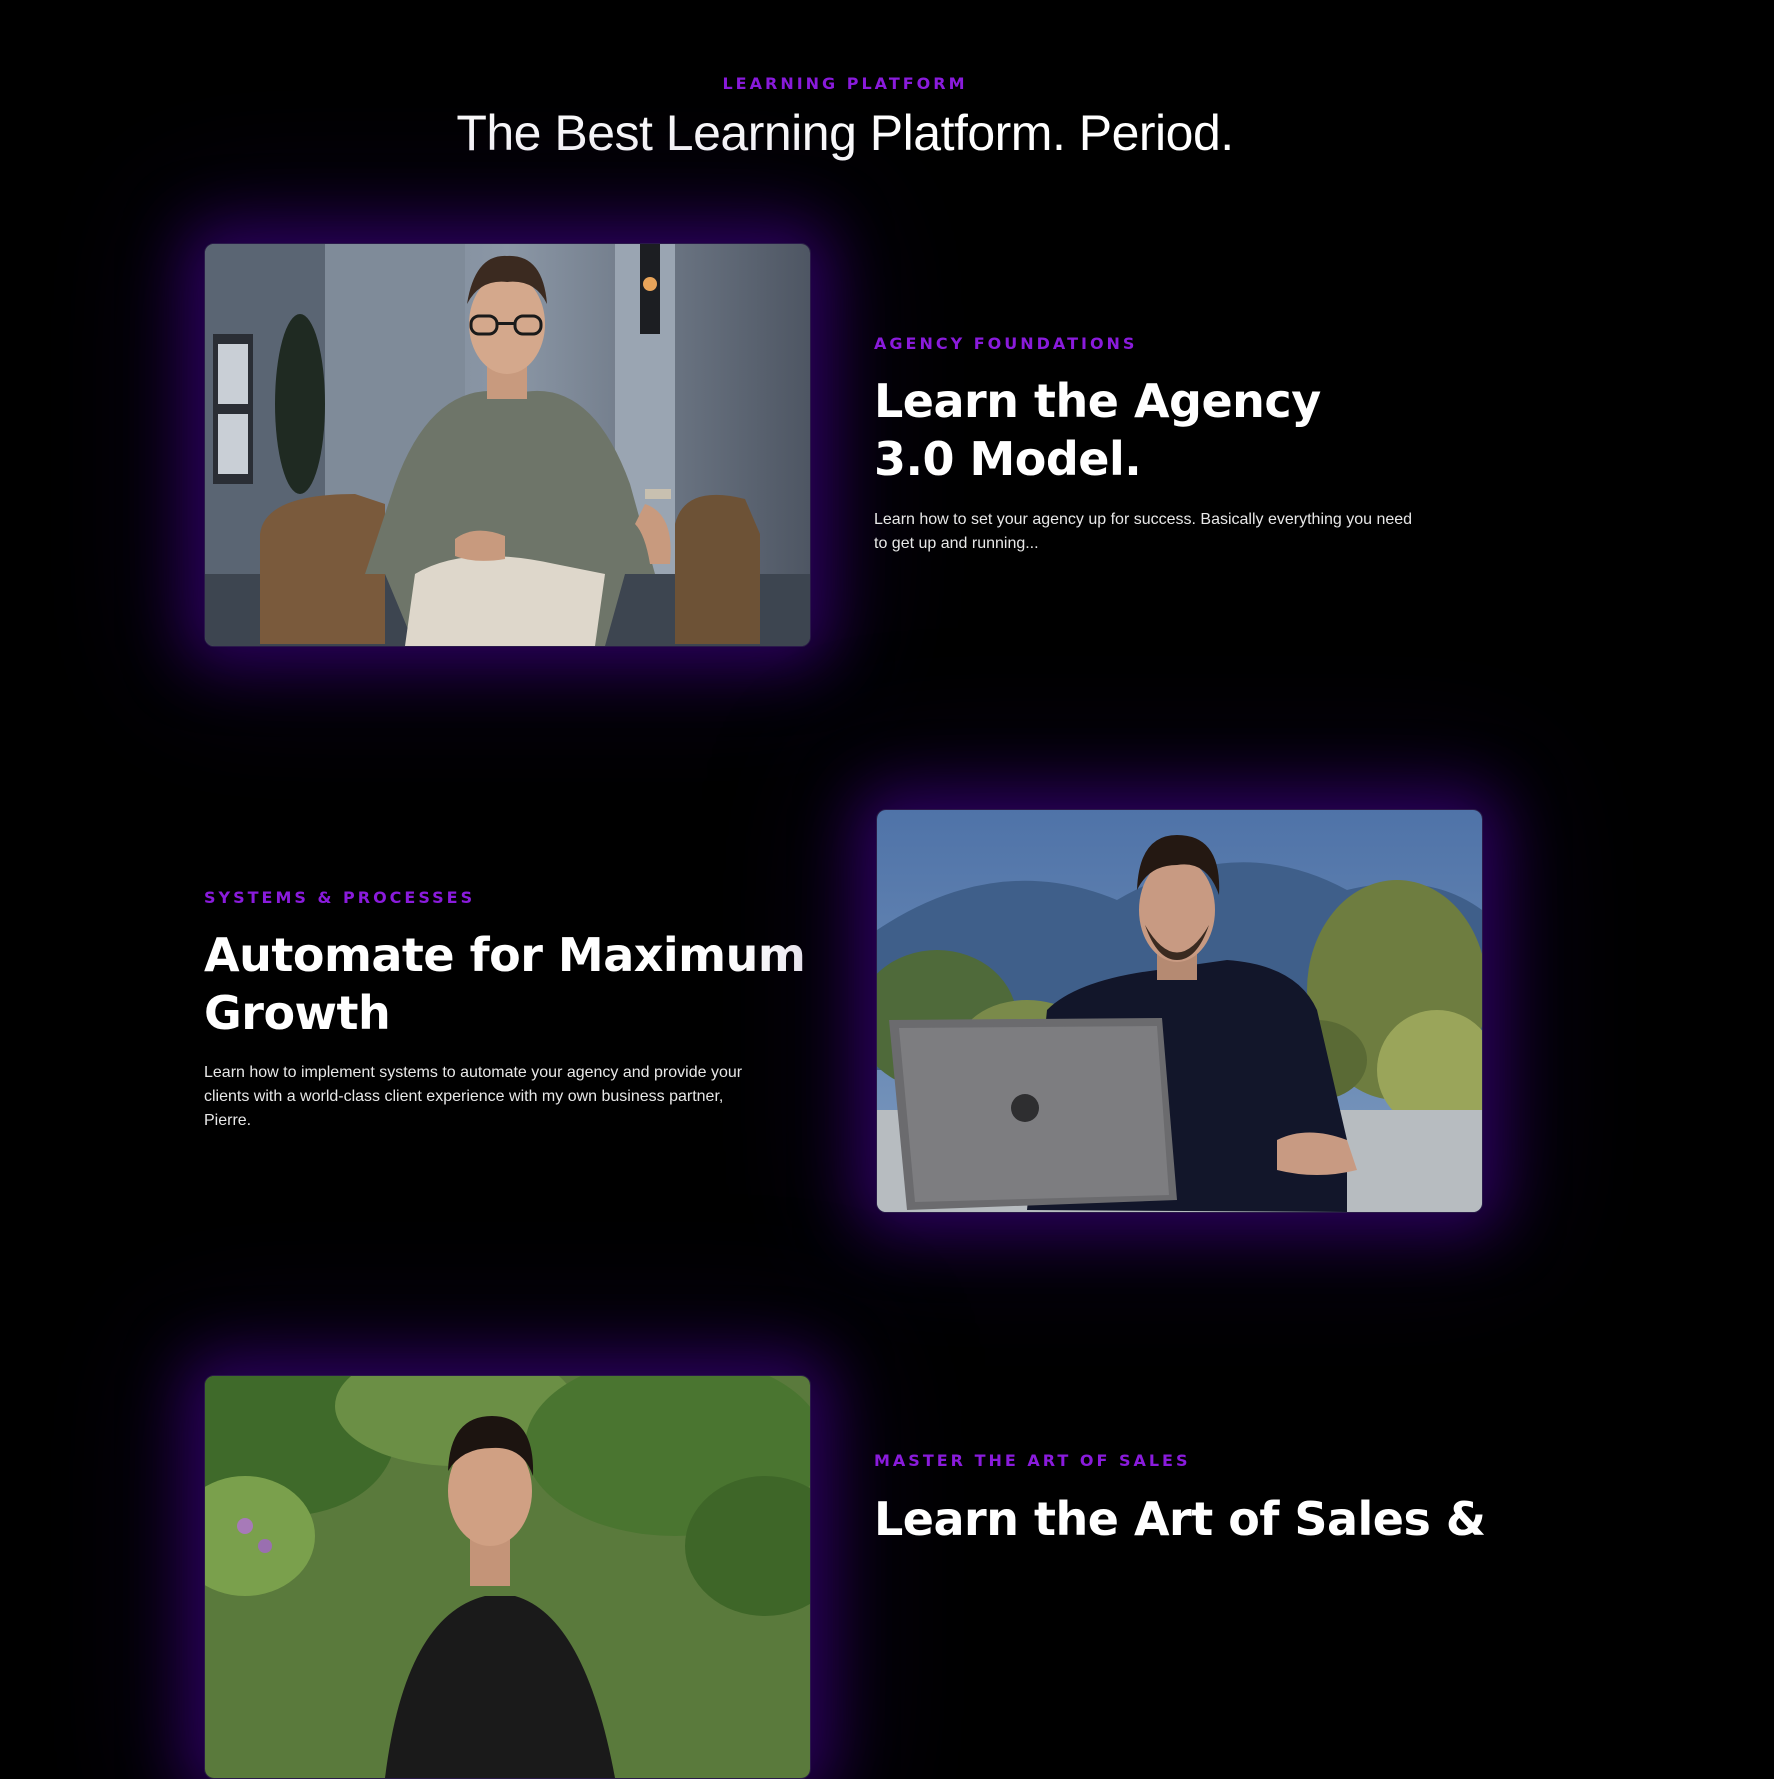  I want to click on course-image-systems-processes, so click(1179, 1011).